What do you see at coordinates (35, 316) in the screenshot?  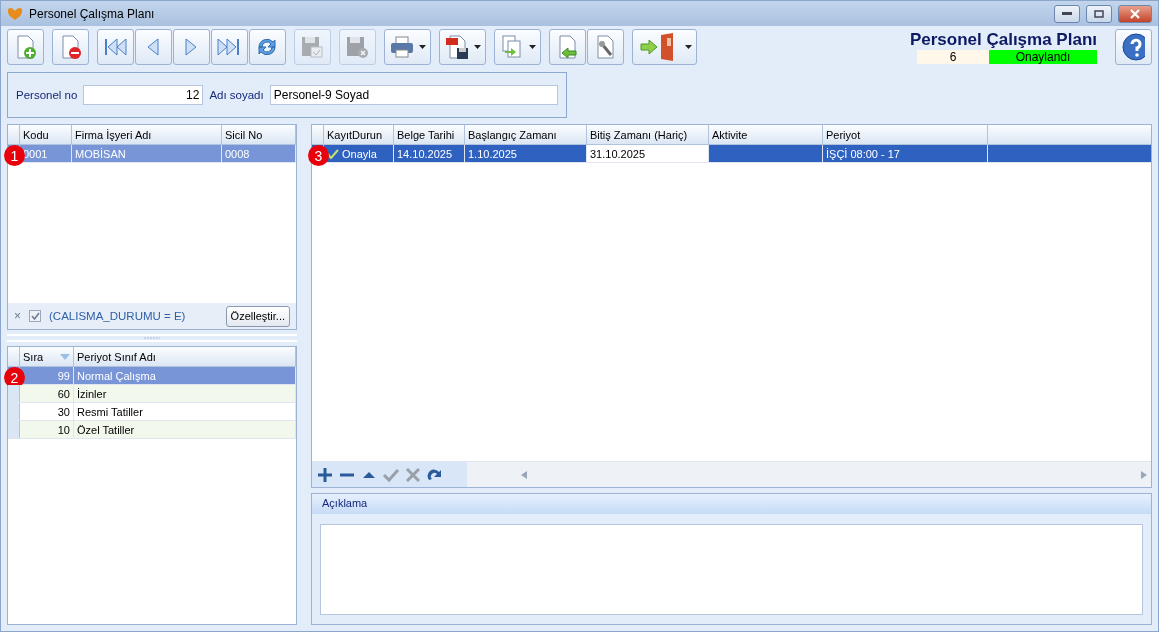 I see `filter-checkbox` at bounding box center [35, 316].